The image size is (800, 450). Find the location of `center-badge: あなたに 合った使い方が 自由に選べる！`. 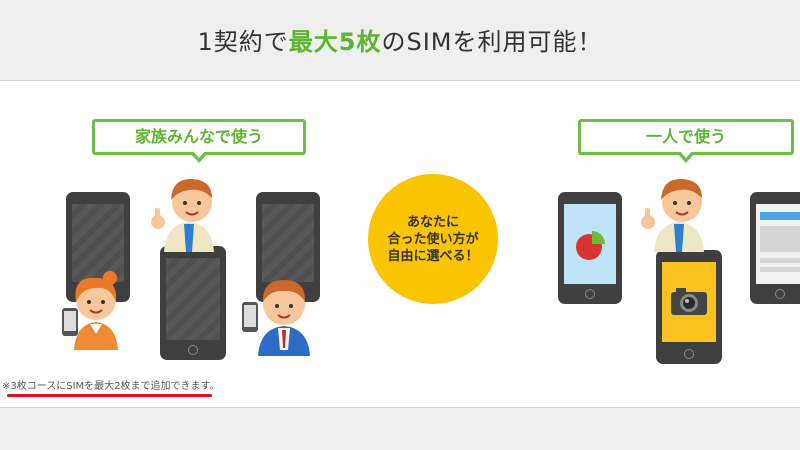

center-badge: あなたに 合った使い方が 自由に選べる！ is located at coordinates (433, 239).